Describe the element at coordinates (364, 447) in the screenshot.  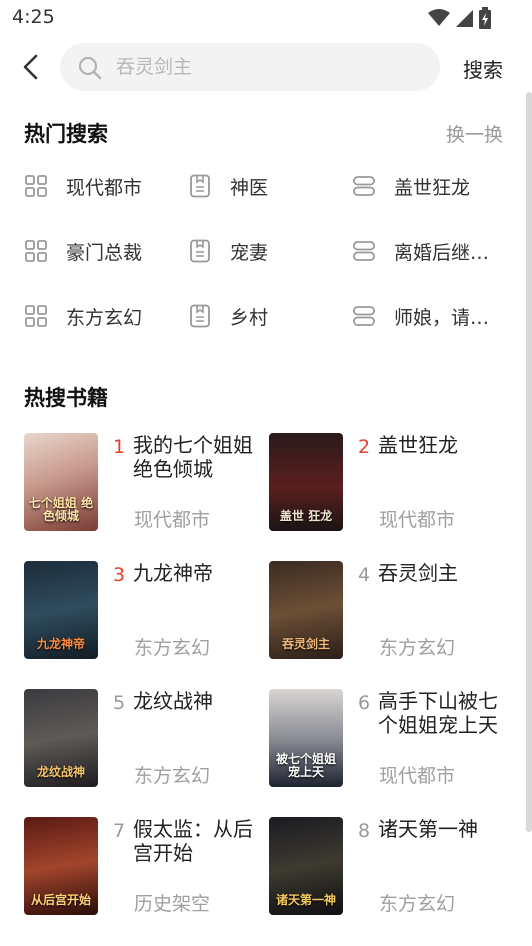
I see `book-rank: 2` at that location.